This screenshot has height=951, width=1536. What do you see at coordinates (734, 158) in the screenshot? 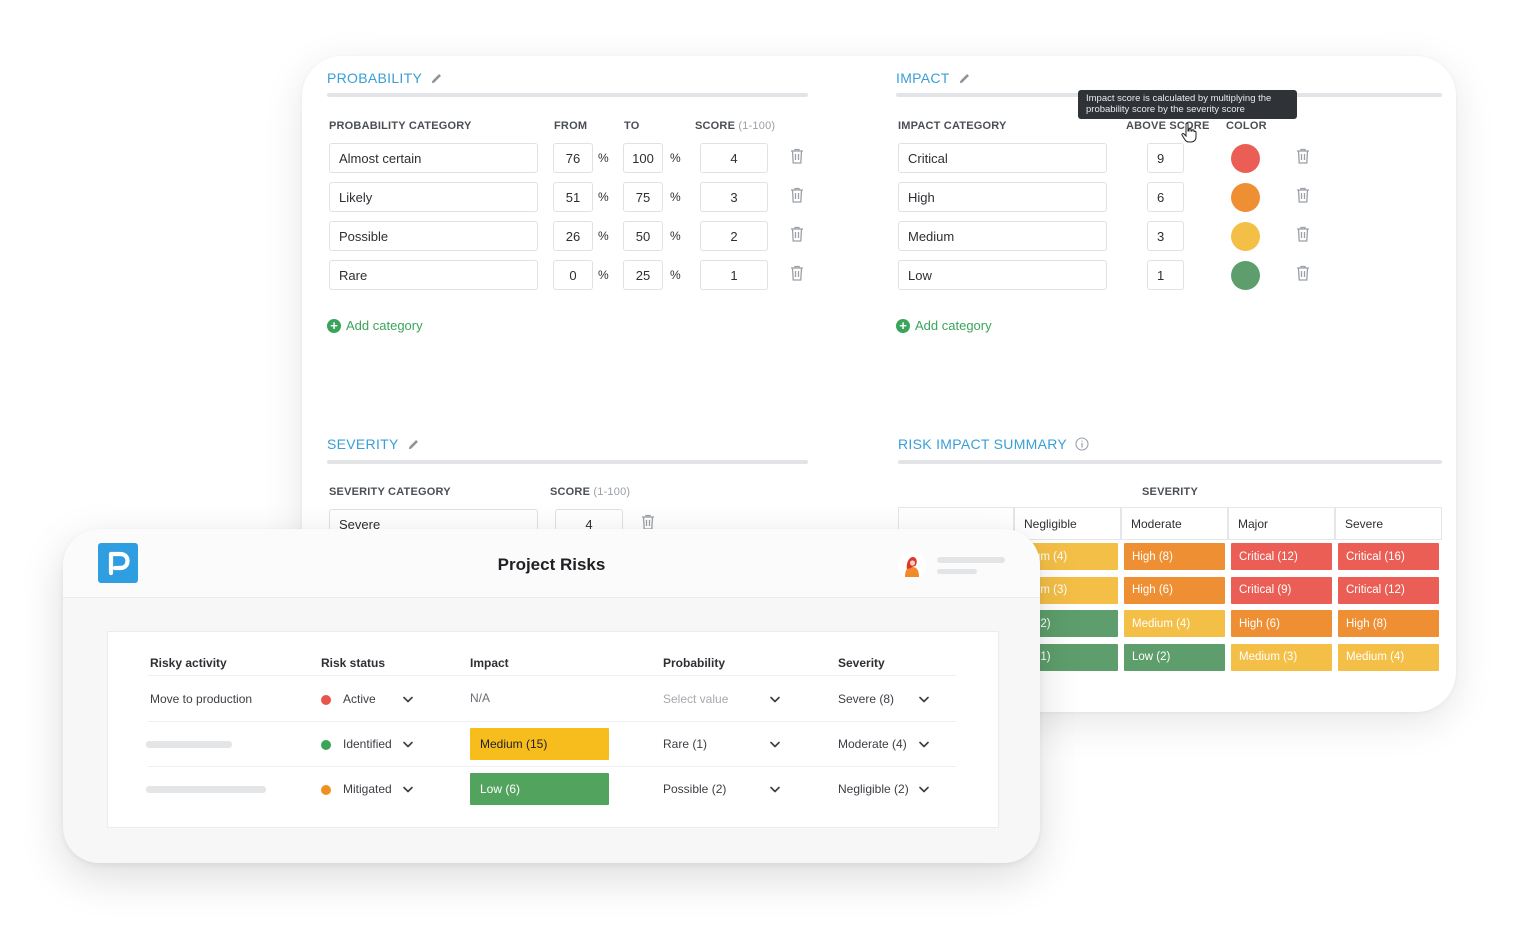
I see `score-input: 4` at bounding box center [734, 158].